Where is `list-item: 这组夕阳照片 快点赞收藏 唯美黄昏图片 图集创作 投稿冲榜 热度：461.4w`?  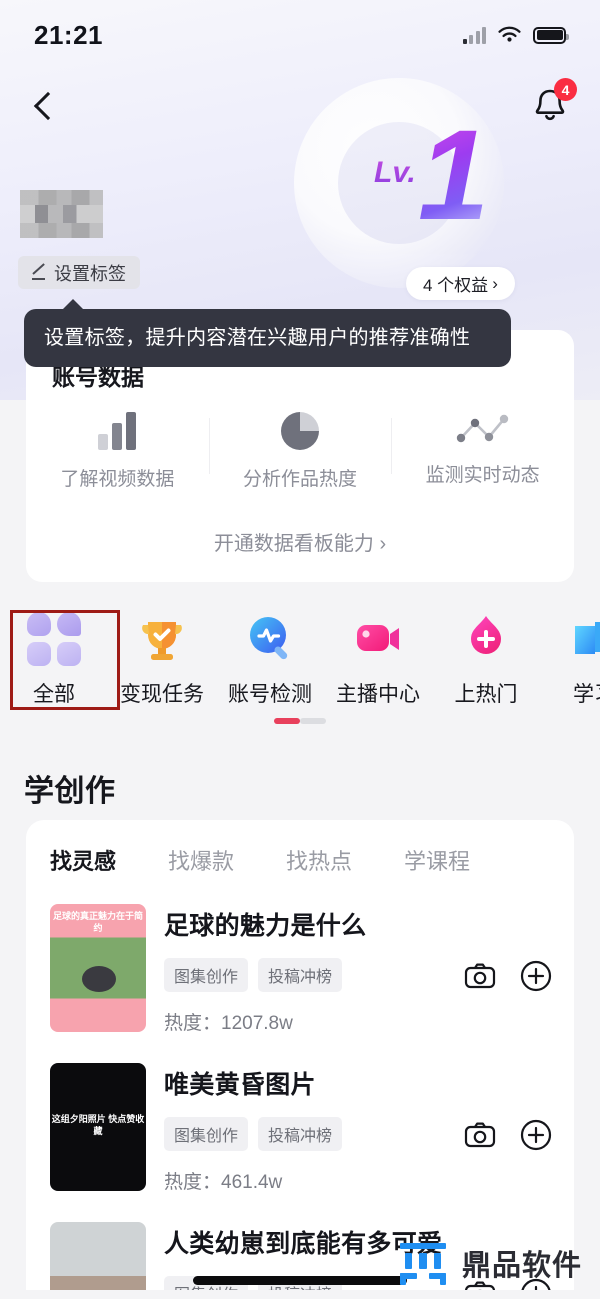
list-item: 这组夕阳照片 快点赞收藏 唯美黄昏图片 图集创作 投稿冲榜 热度：461.4w is located at coordinates (300, 1128).